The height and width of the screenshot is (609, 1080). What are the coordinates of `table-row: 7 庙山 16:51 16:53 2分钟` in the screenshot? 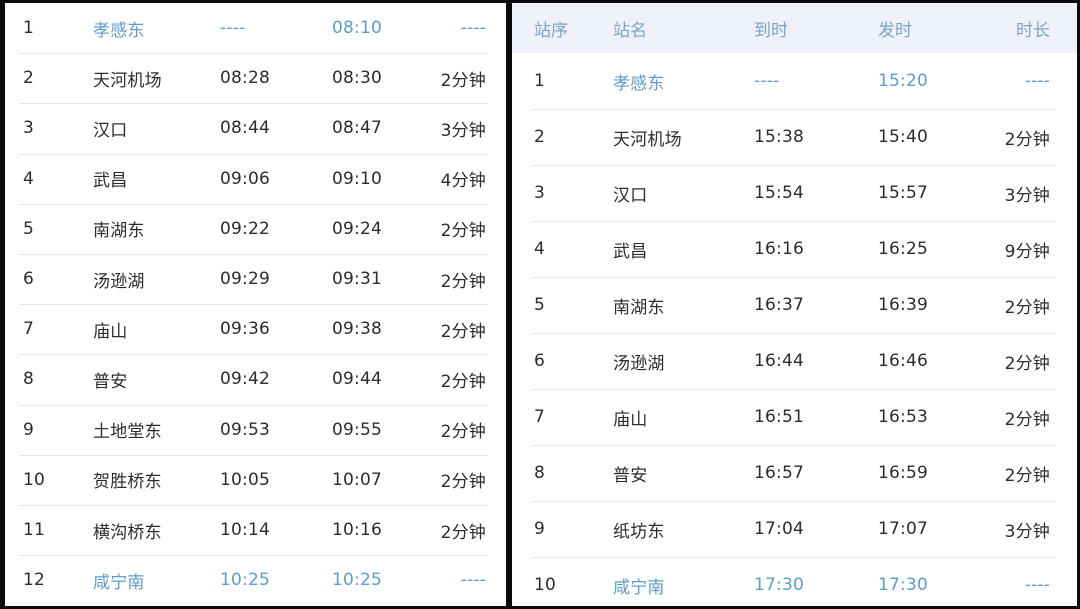 It's located at (794, 417).